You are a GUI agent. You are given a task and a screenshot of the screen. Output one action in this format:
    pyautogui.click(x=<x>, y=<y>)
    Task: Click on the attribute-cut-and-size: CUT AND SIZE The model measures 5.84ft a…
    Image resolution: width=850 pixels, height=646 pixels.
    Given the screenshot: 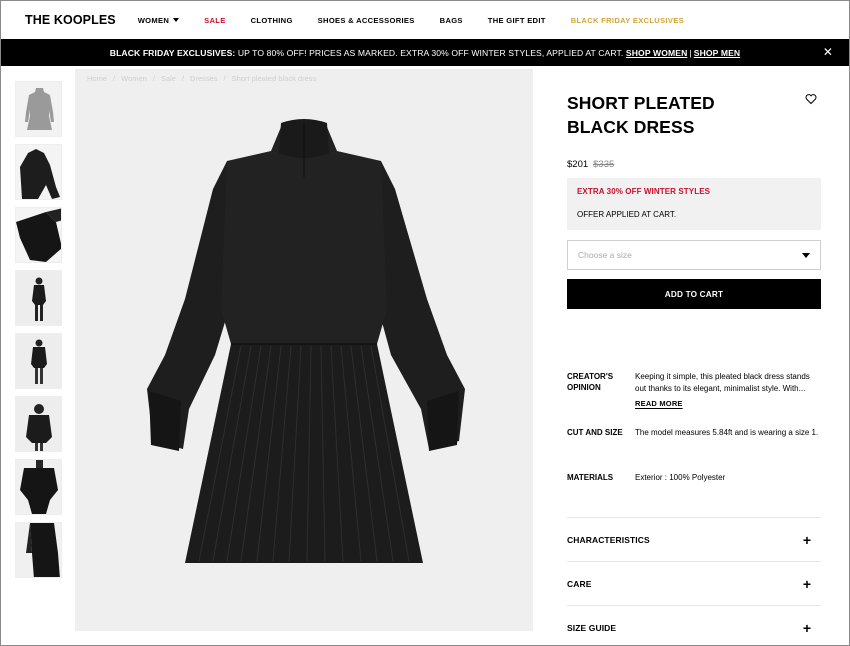 What is the action you would take?
    pyautogui.click(x=694, y=433)
    